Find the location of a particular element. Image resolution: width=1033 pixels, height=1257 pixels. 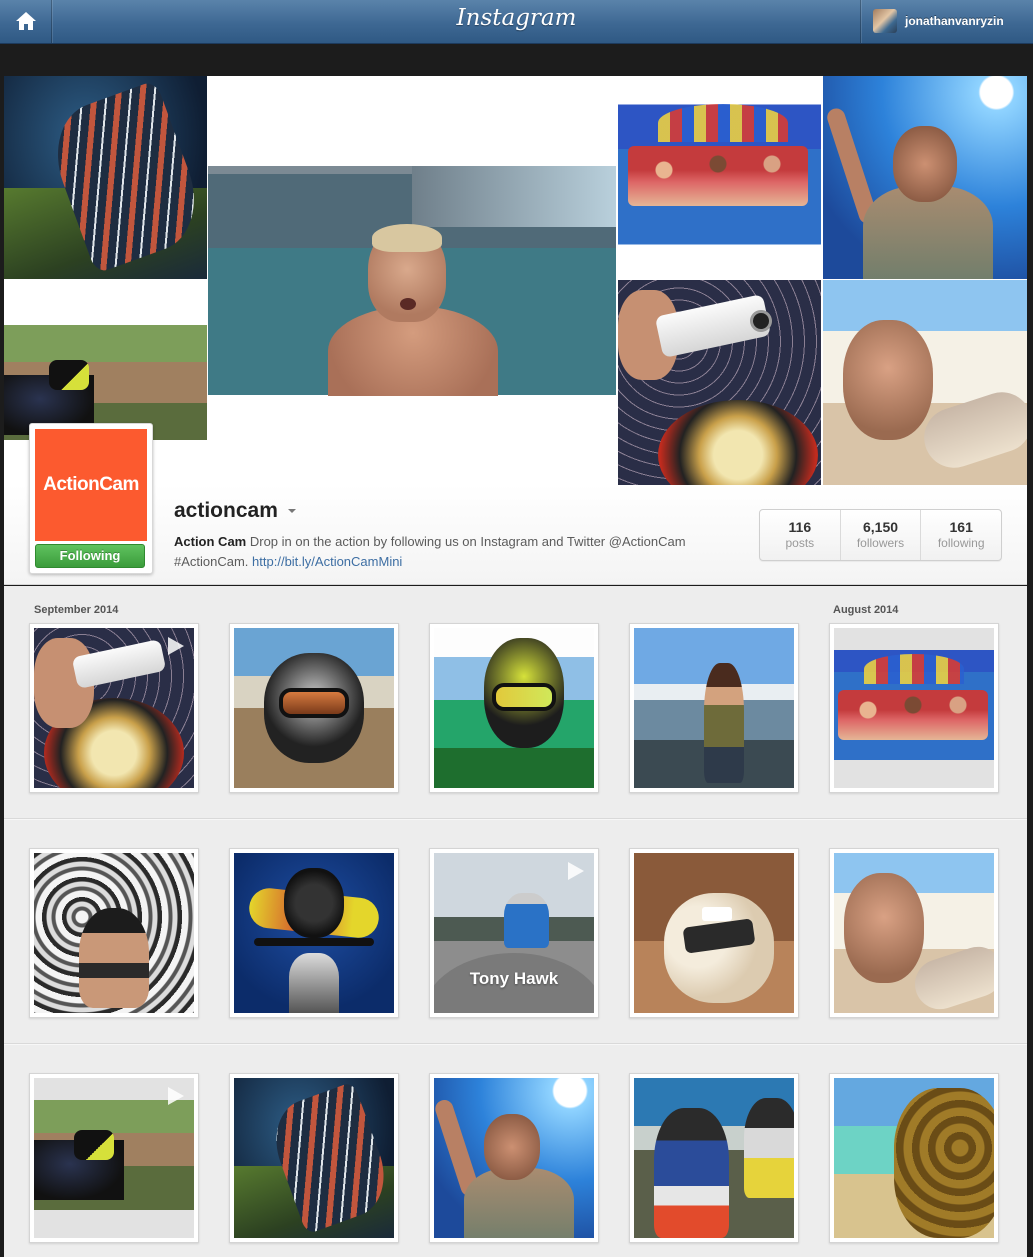

collage-photo-camera is located at coordinates (719, 382).